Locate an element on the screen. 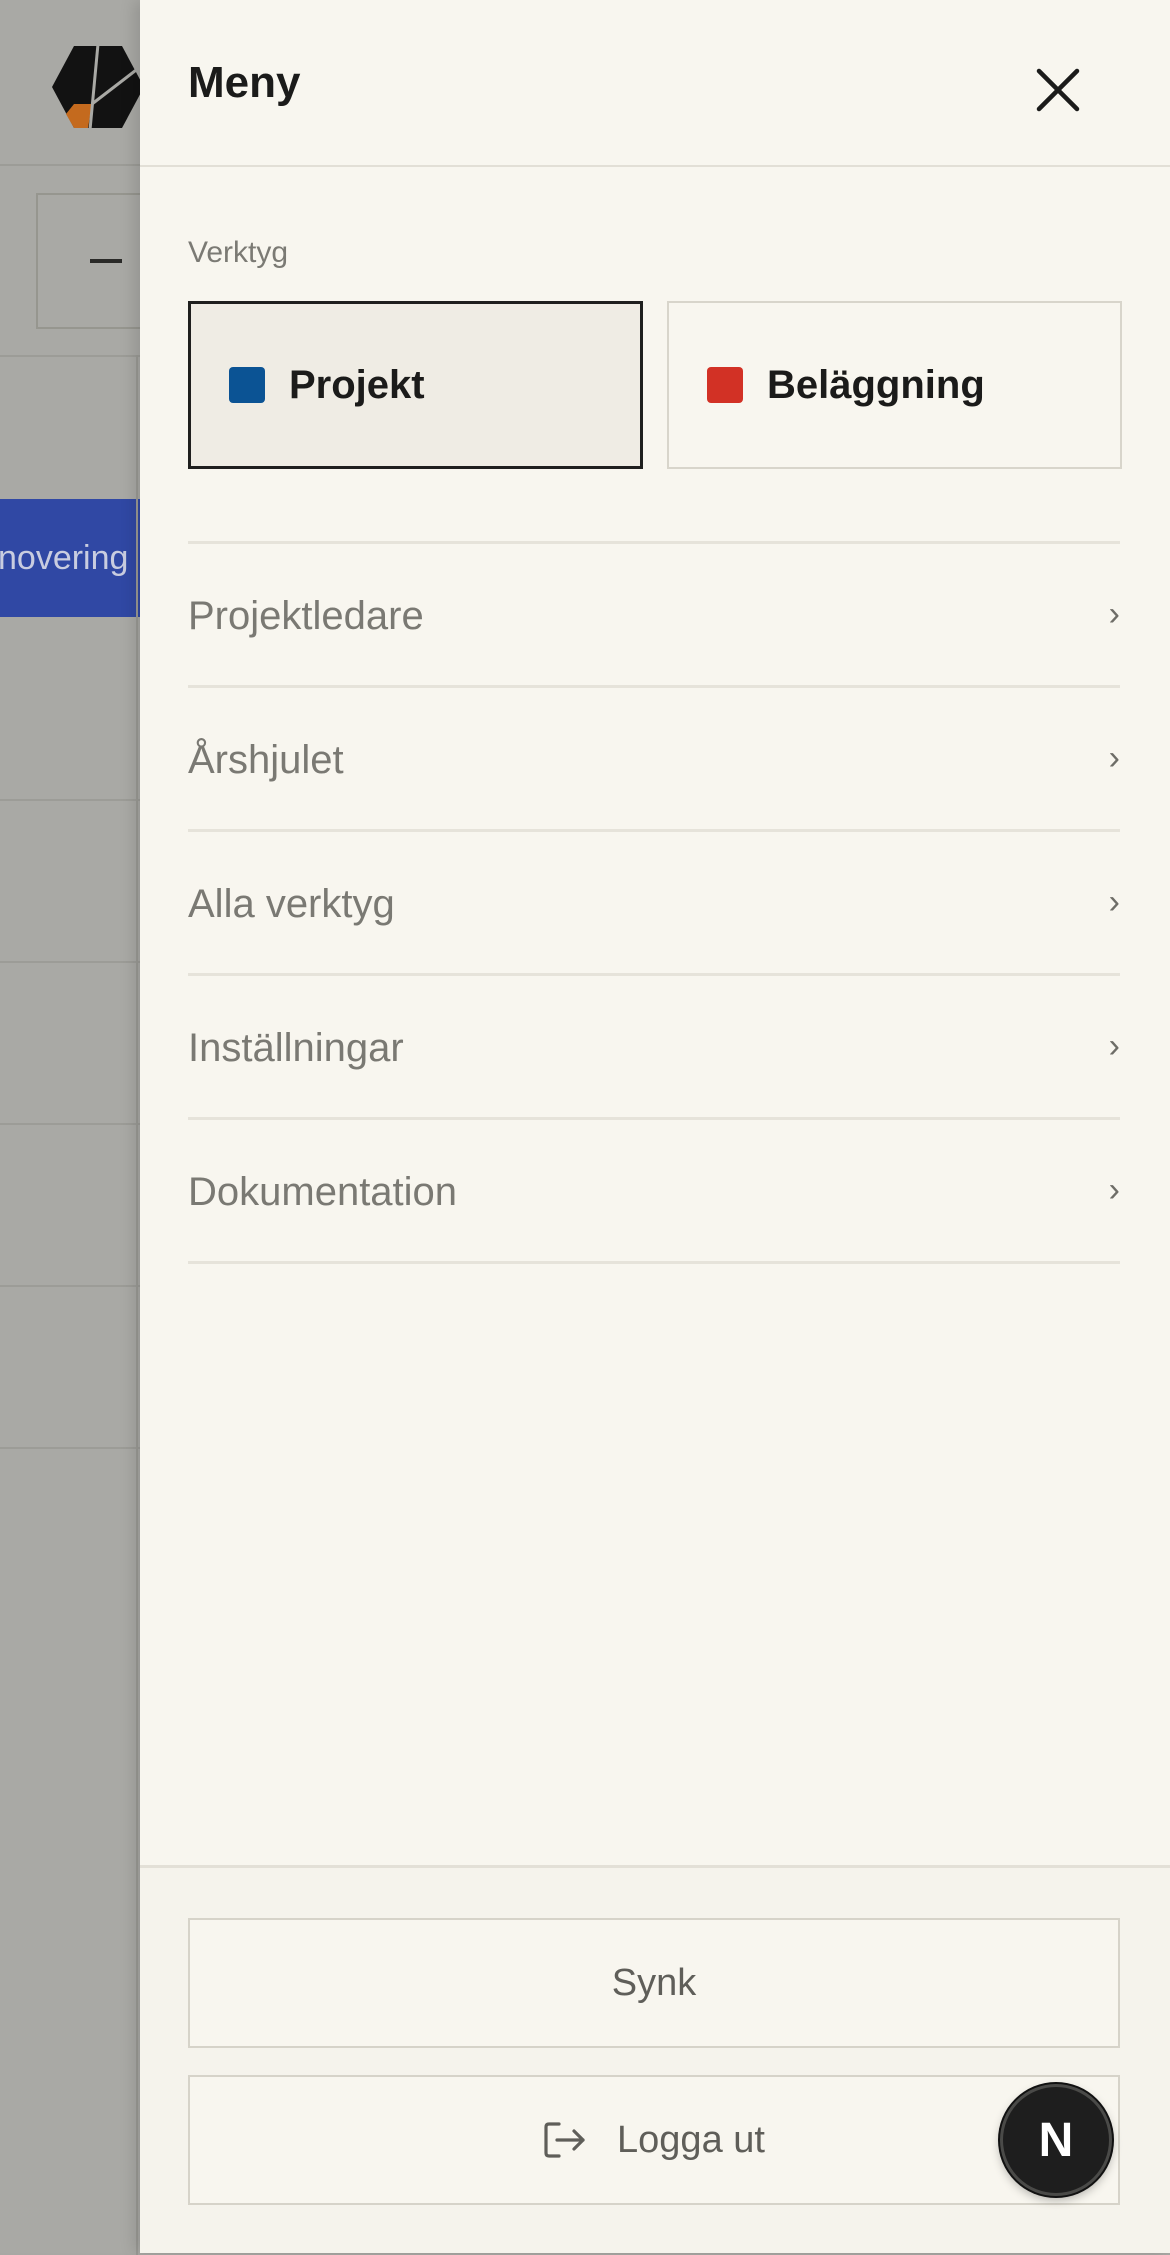  tool-button-projekt: Projekt is located at coordinates (415, 385).